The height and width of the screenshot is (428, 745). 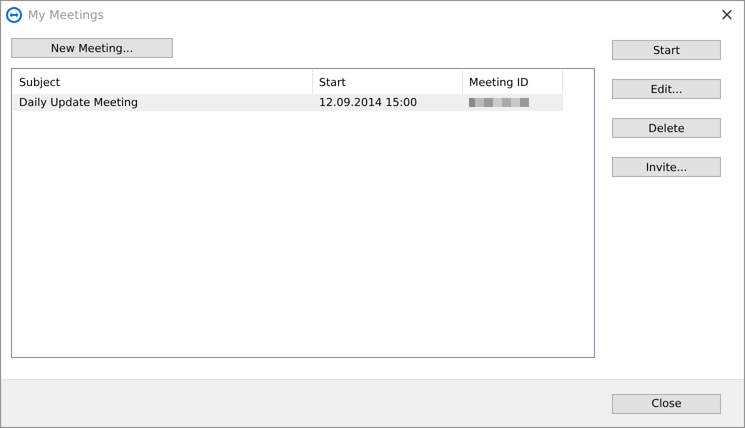 I want to click on action-button: Delete, so click(x=666, y=128).